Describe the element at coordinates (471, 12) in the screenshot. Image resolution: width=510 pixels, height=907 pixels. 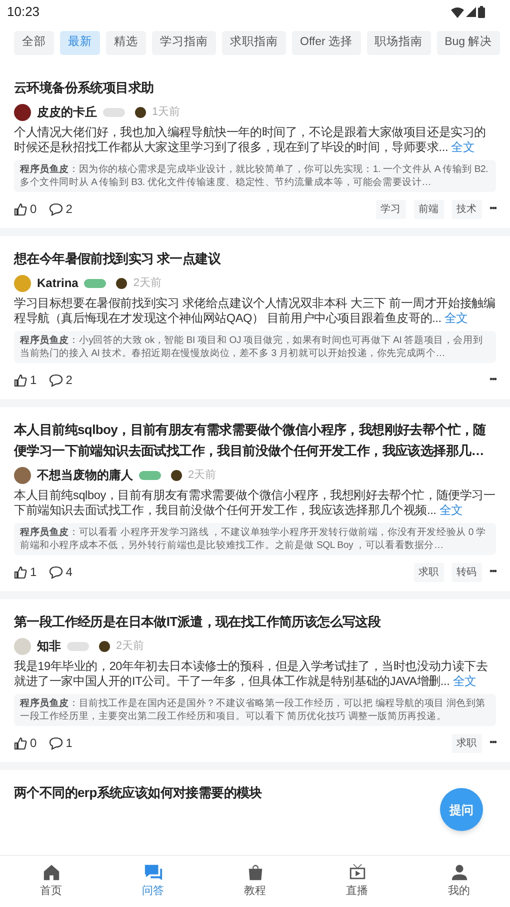
I see `signal-icon` at that location.